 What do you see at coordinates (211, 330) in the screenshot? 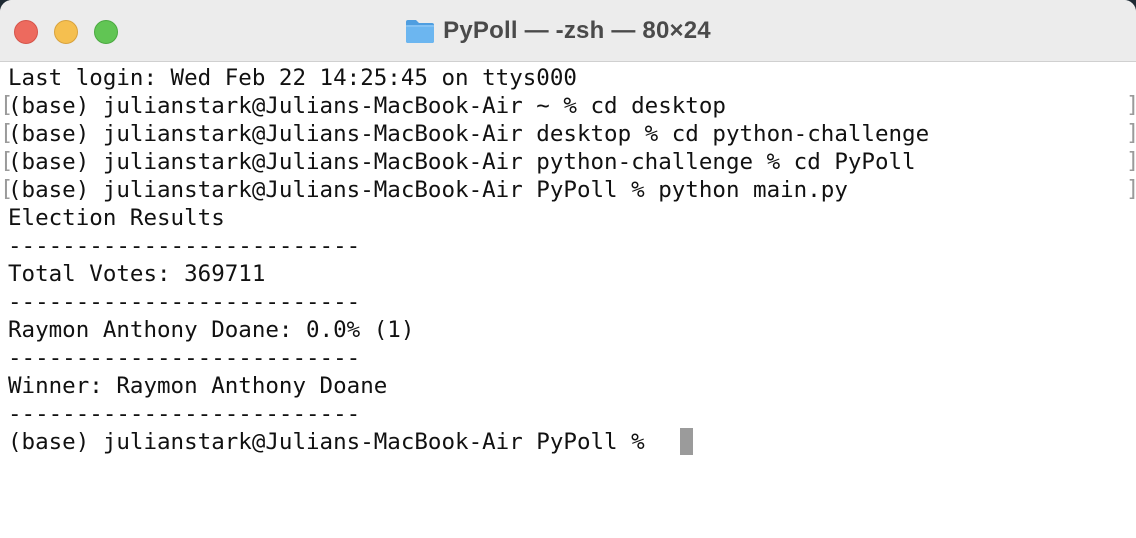
I see `terminal-line: Raymon Anthony Doane: 0.0% (1)` at bounding box center [211, 330].